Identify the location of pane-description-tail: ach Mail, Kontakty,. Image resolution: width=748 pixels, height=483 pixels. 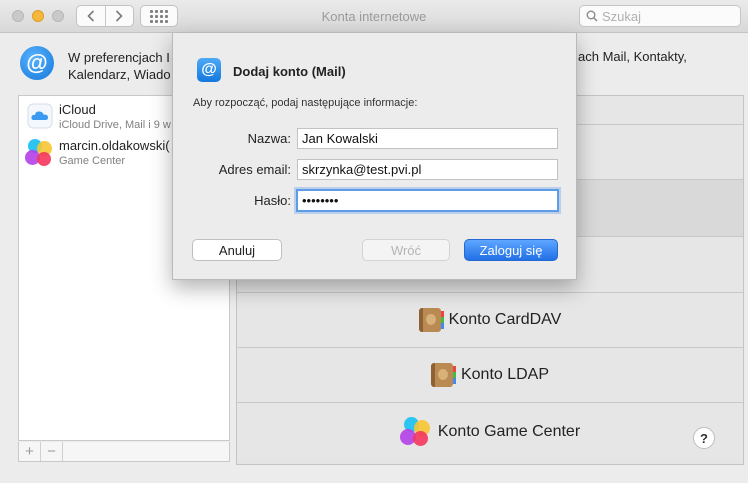
(632, 56).